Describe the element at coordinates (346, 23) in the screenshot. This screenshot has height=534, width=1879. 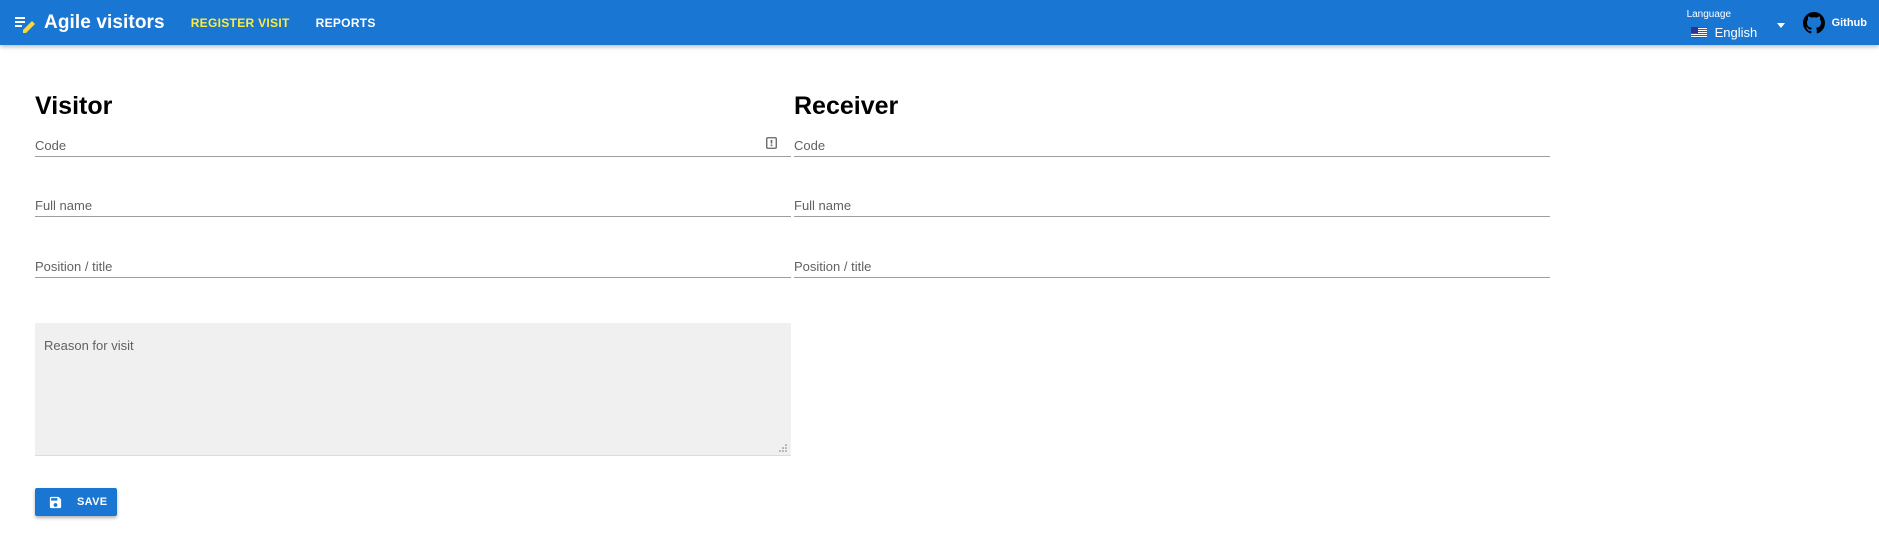
I see `tab-reports: REPORTS` at that location.